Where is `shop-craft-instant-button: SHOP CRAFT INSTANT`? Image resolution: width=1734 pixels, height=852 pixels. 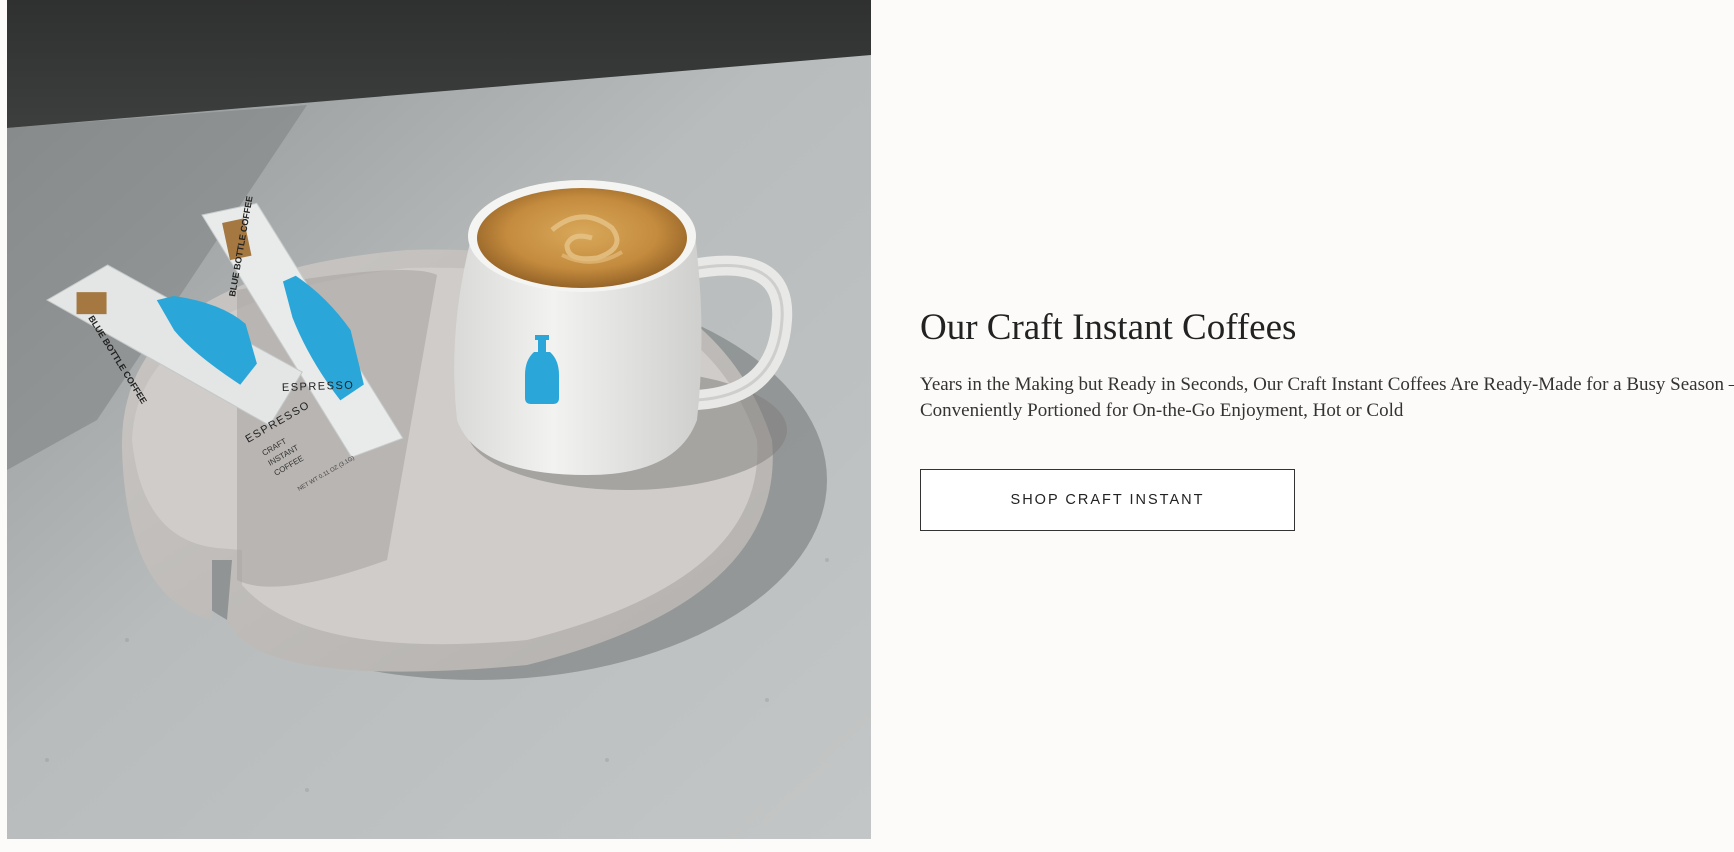 shop-craft-instant-button: SHOP CRAFT INSTANT is located at coordinates (1107, 500).